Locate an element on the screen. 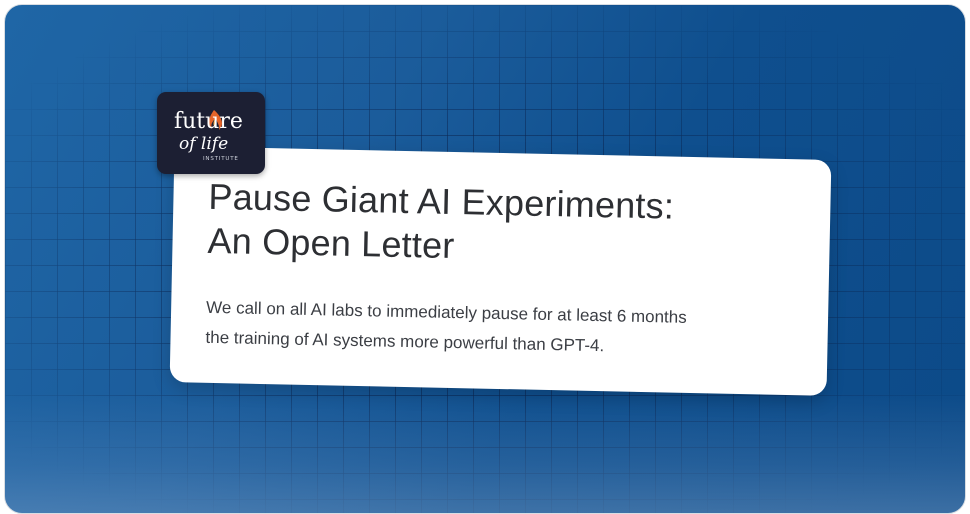 Image resolution: width=970 pixels, height=514 pixels. logo-text-mid: of life is located at coordinates (203, 144).